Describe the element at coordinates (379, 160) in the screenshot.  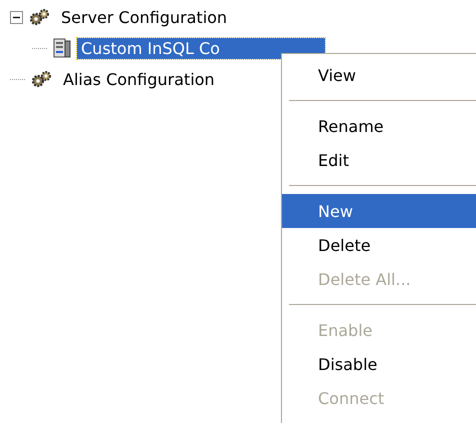
I see `menu-item: Edit` at that location.